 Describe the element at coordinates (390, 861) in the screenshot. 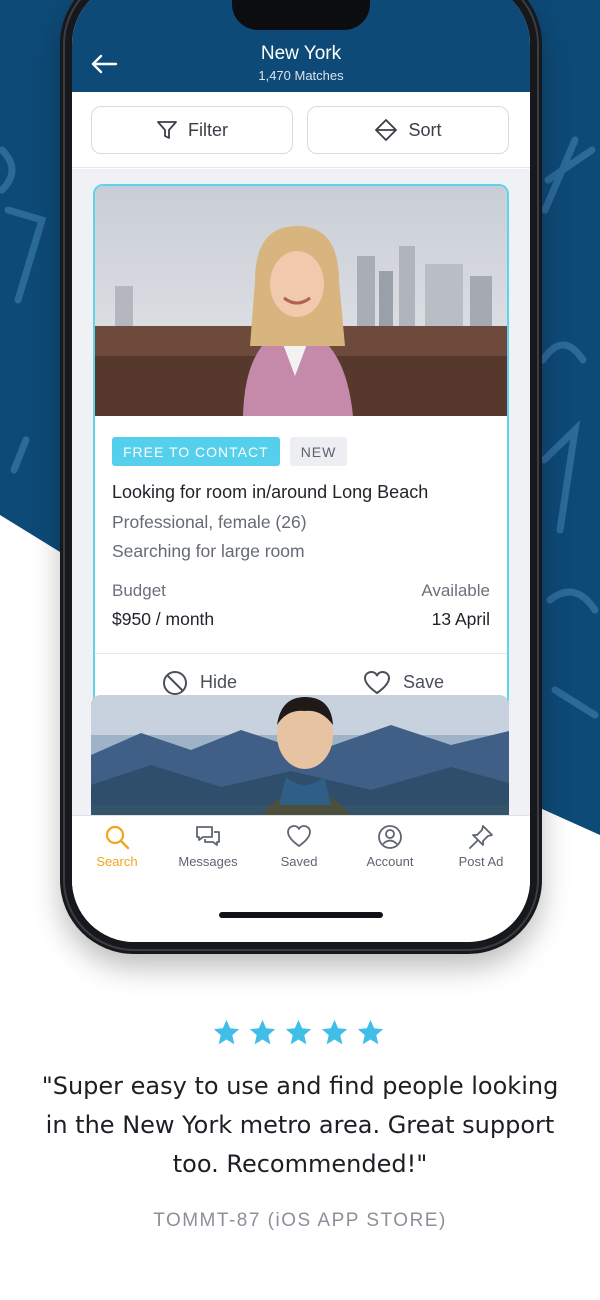

I see `tab-account-label: Account` at that location.